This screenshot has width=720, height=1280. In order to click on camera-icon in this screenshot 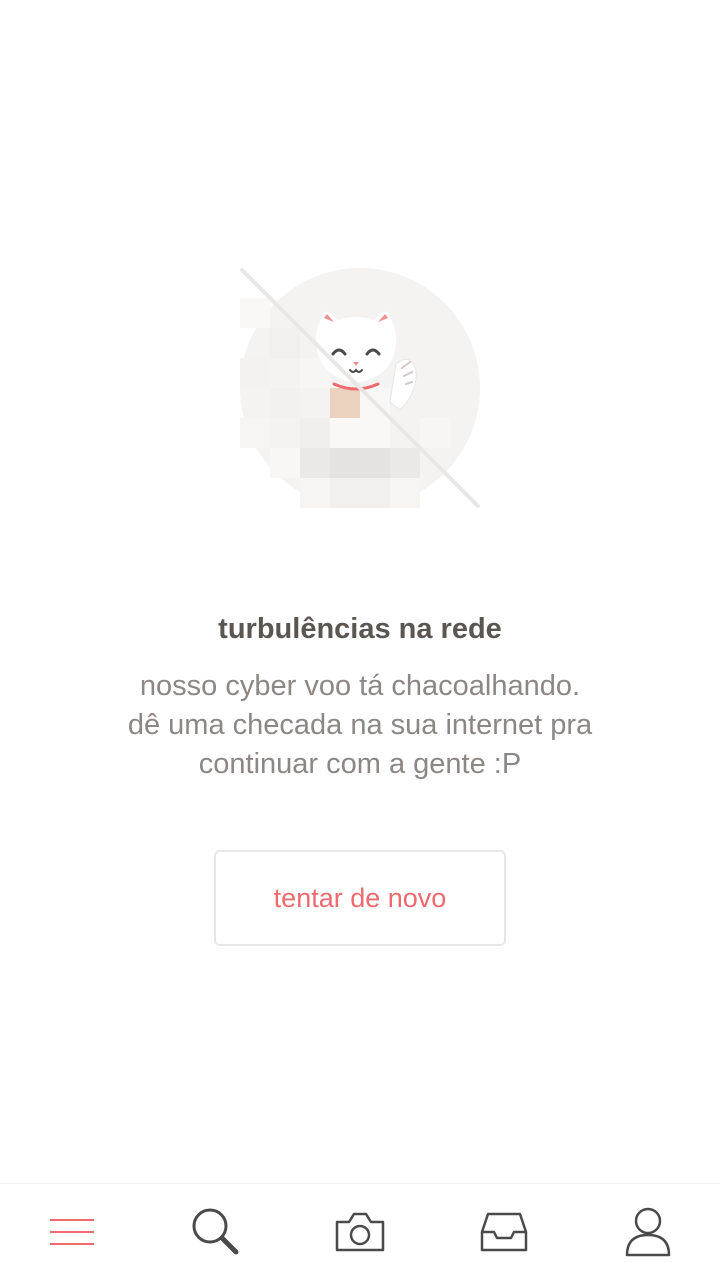, I will do `click(360, 1232)`.